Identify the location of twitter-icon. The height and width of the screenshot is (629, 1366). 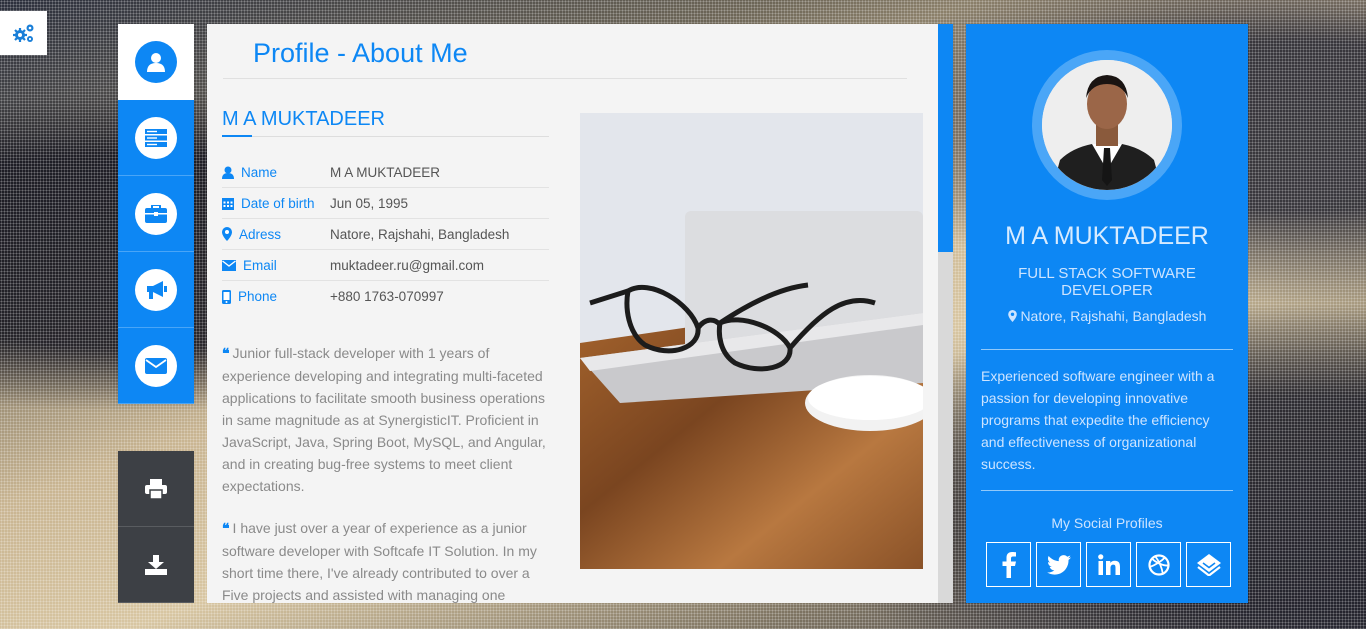
(1058, 564).